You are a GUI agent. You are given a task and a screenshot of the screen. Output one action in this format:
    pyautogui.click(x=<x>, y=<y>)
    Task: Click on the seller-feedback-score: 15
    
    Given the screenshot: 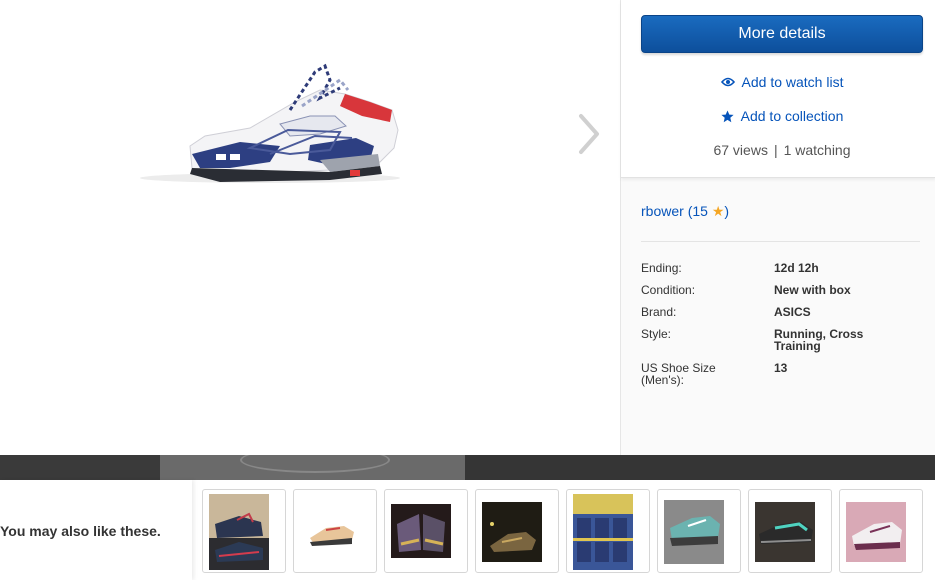 What is the action you would take?
    pyautogui.click(x=700, y=211)
    